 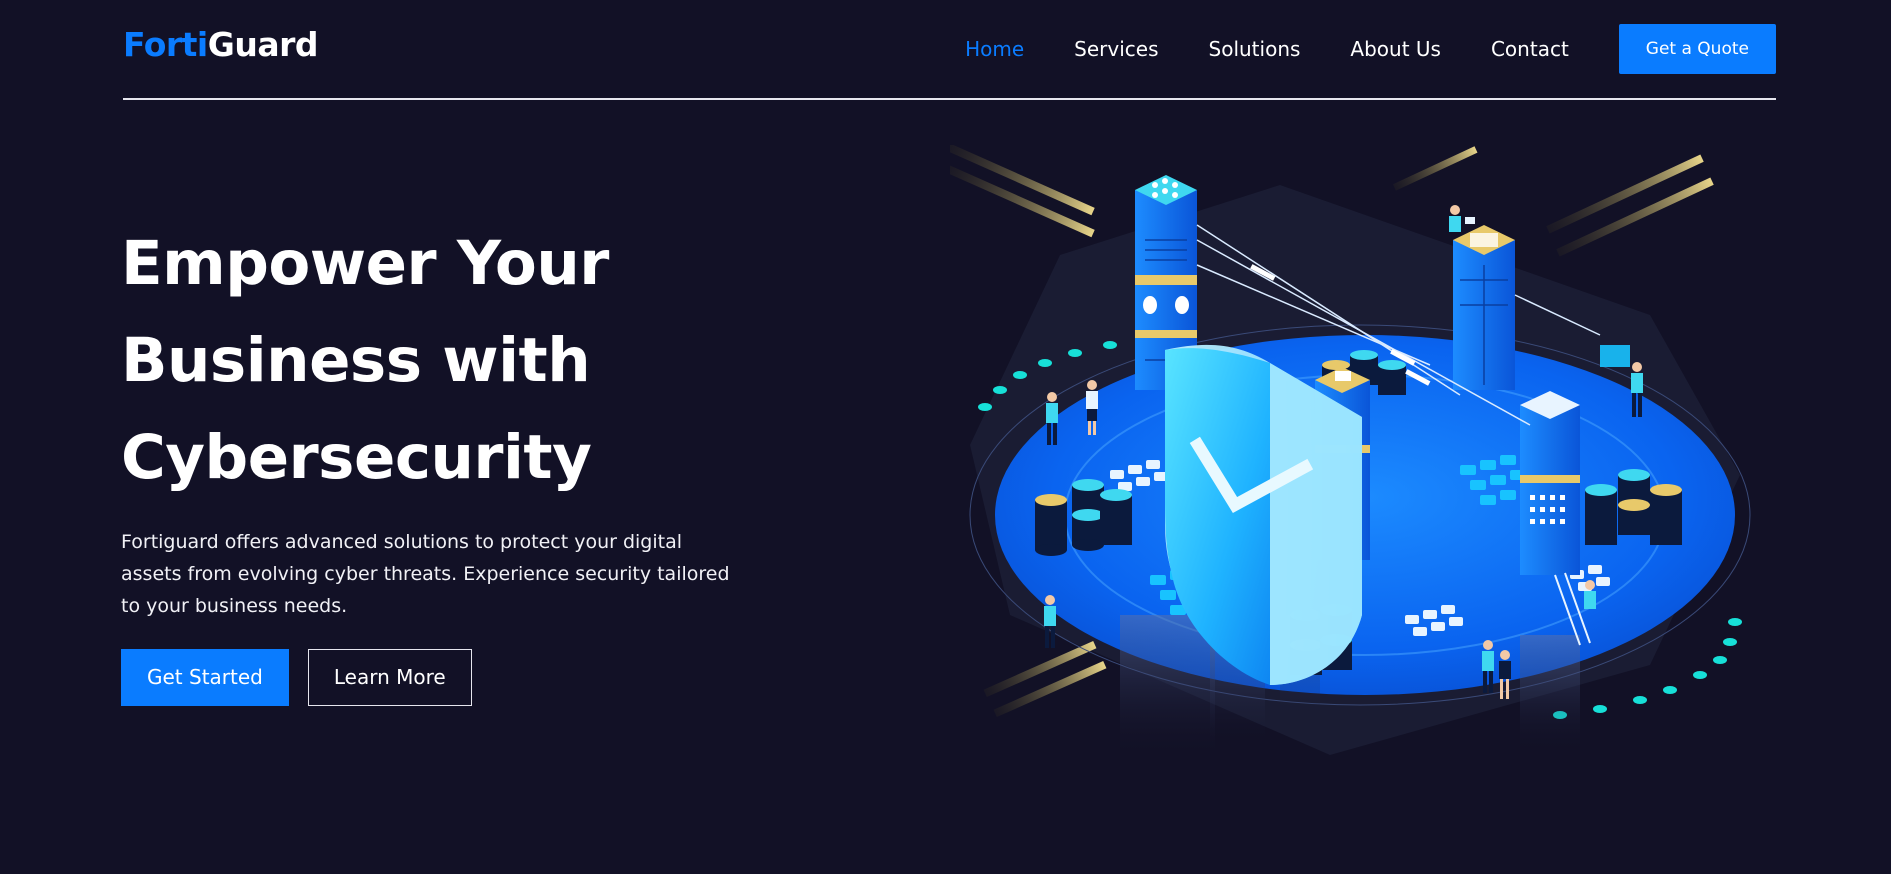 What do you see at coordinates (165, 44) in the screenshot?
I see `logo-part-forti: Forti` at bounding box center [165, 44].